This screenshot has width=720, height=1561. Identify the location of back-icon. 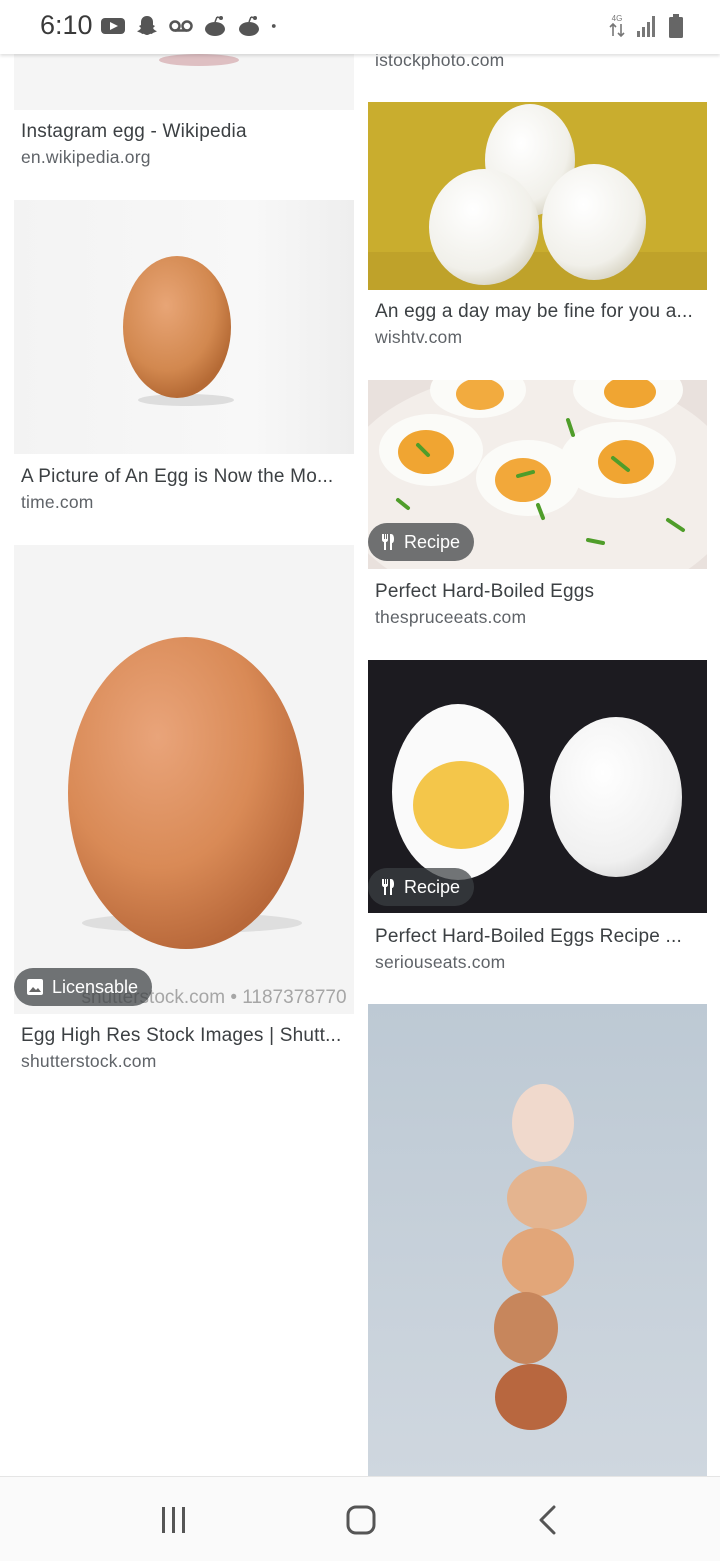
(548, 1520).